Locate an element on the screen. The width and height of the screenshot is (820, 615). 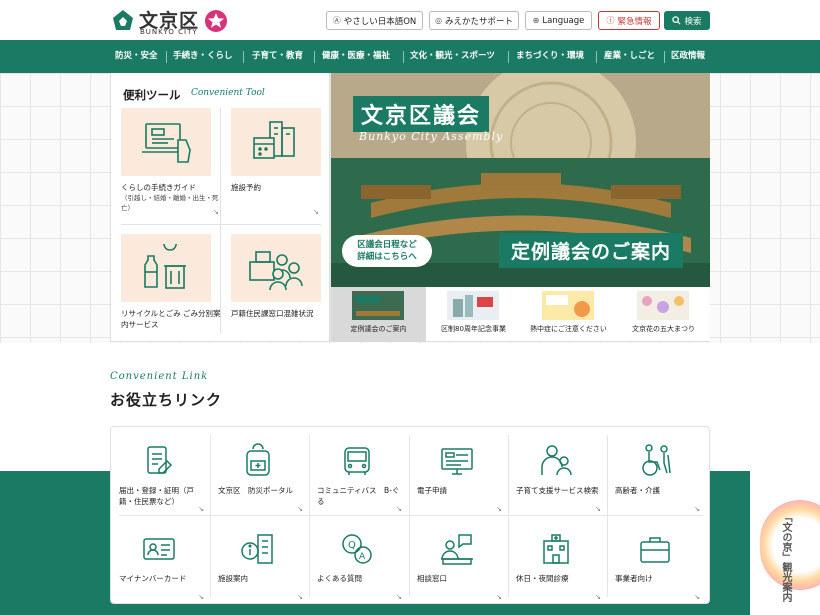
nav-item-town: まちづくり・環境 is located at coordinates (550, 56).